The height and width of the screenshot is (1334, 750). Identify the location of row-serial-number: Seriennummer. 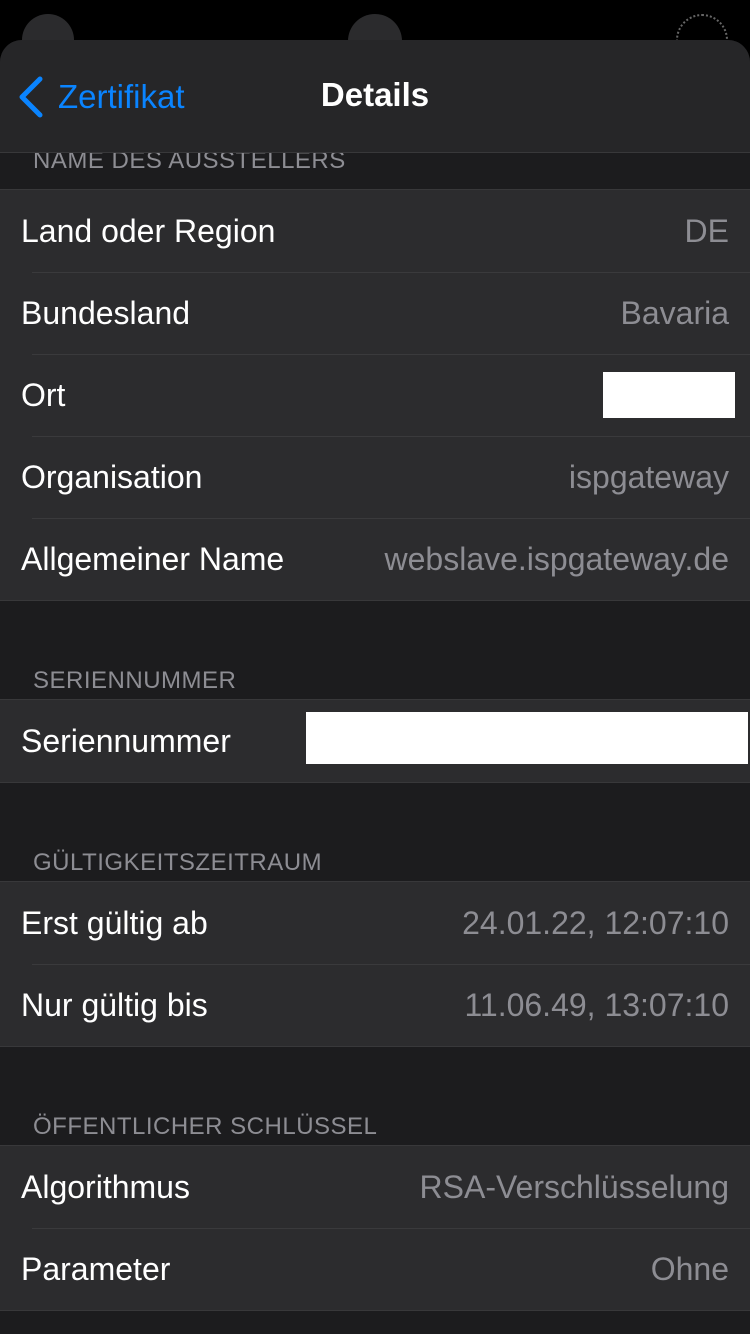
(375, 741).